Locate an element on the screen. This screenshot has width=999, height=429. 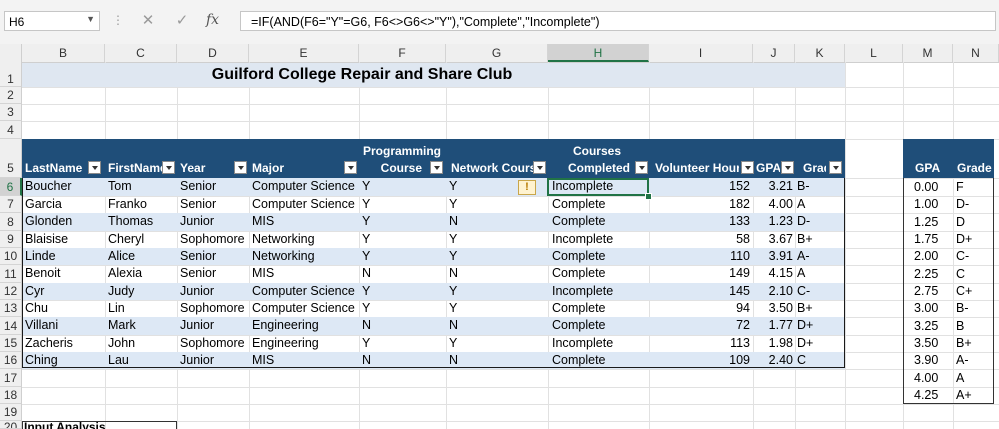
row-header-1: 1 is located at coordinates (11, 74).